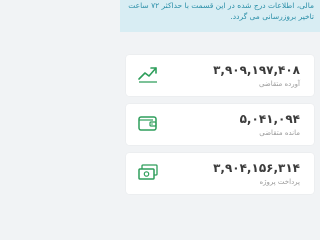 This screenshot has height=240, width=320. What do you see at coordinates (279, 84) in the screenshot?
I see `applicant-contribution-label: آورده متقاضی` at bounding box center [279, 84].